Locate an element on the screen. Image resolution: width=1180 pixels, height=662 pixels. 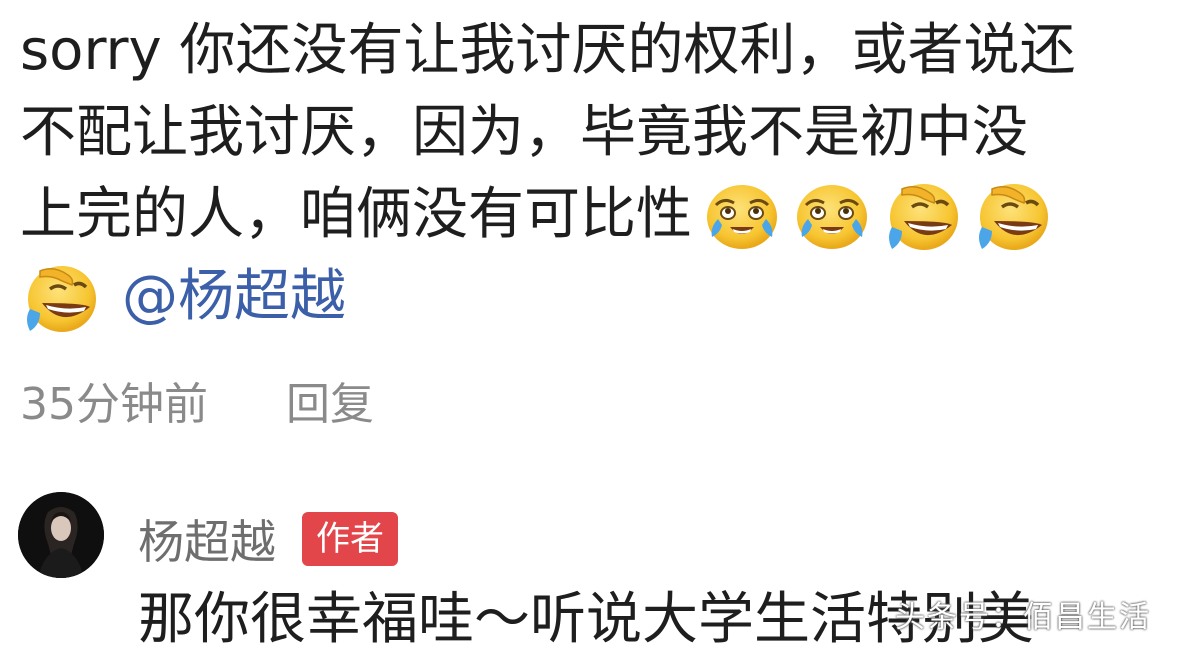
comment-text-line-3: 上完的人，咱俩没有可比性 is located at coordinates (356, 214).